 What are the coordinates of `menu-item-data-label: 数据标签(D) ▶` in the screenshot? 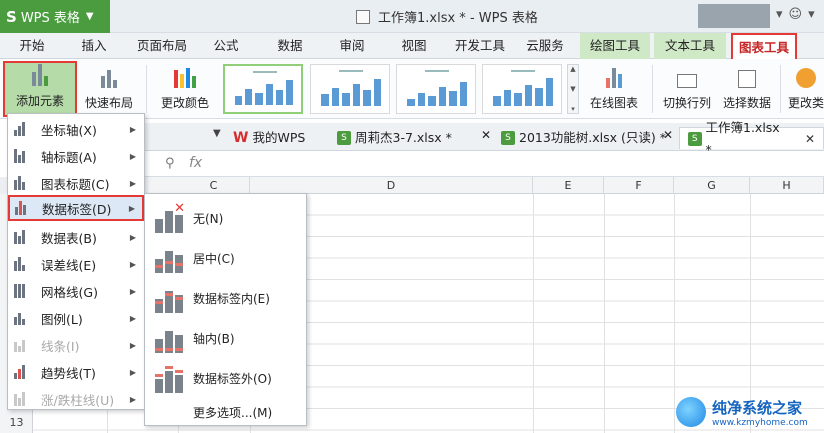 It's located at (76, 208).